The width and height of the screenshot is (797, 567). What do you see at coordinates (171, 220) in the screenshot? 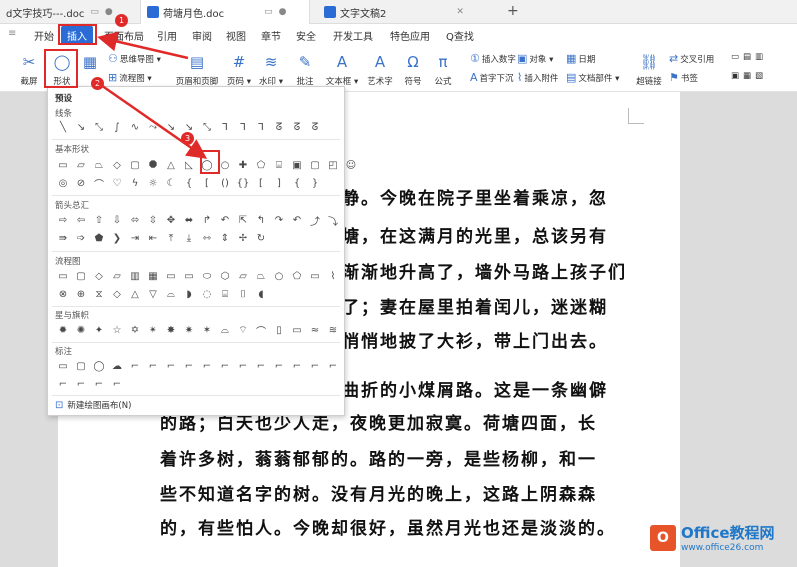
I see `quad-arrow-icon: ✥` at bounding box center [171, 220].